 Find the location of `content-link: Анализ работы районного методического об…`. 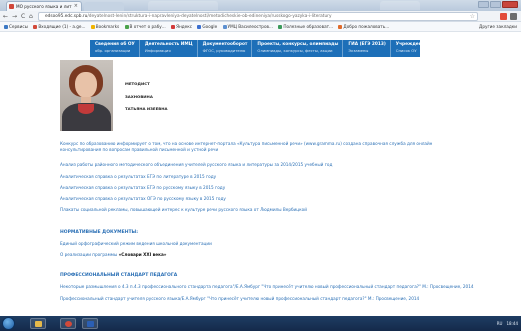

content-link: Анализ работы районного методического об… is located at coordinates (196, 165).